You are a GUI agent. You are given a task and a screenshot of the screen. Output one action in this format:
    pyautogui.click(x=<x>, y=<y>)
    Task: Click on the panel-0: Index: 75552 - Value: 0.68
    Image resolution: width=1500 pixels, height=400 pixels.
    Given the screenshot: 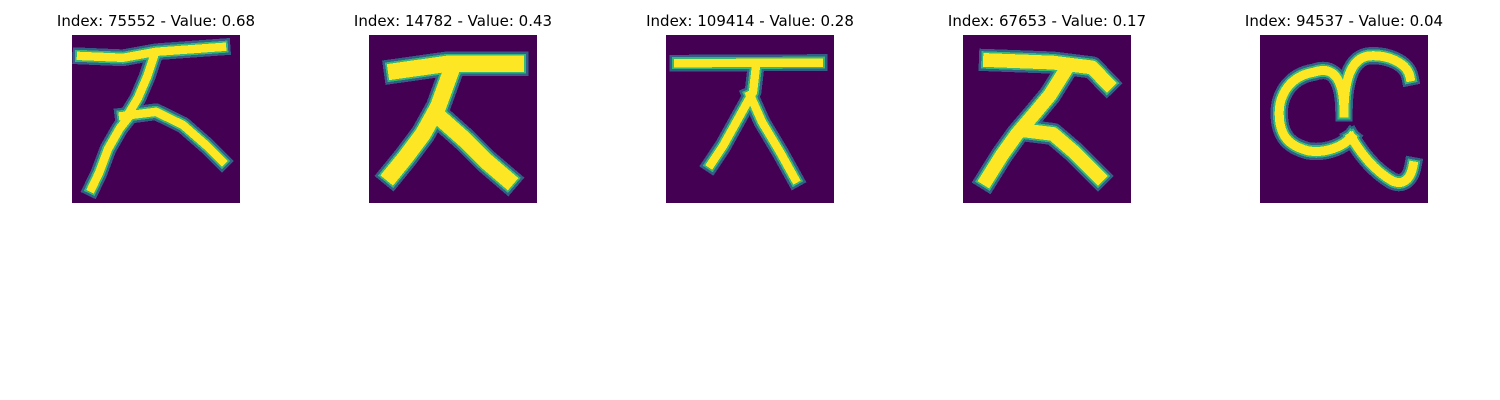 What is the action you would take?
    pyautogui.click(x=156, y=105)
    